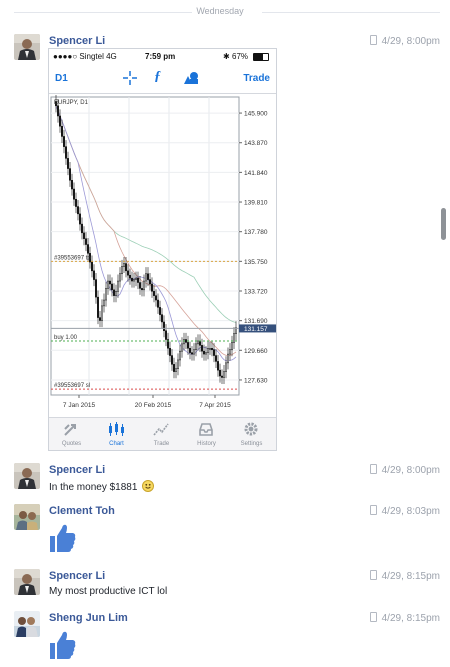 This screenshot has height=667, width=450. Describe the element at coordinates (256, 380) in the screenshot. I see `y-tick-label: 127.630` at that location.